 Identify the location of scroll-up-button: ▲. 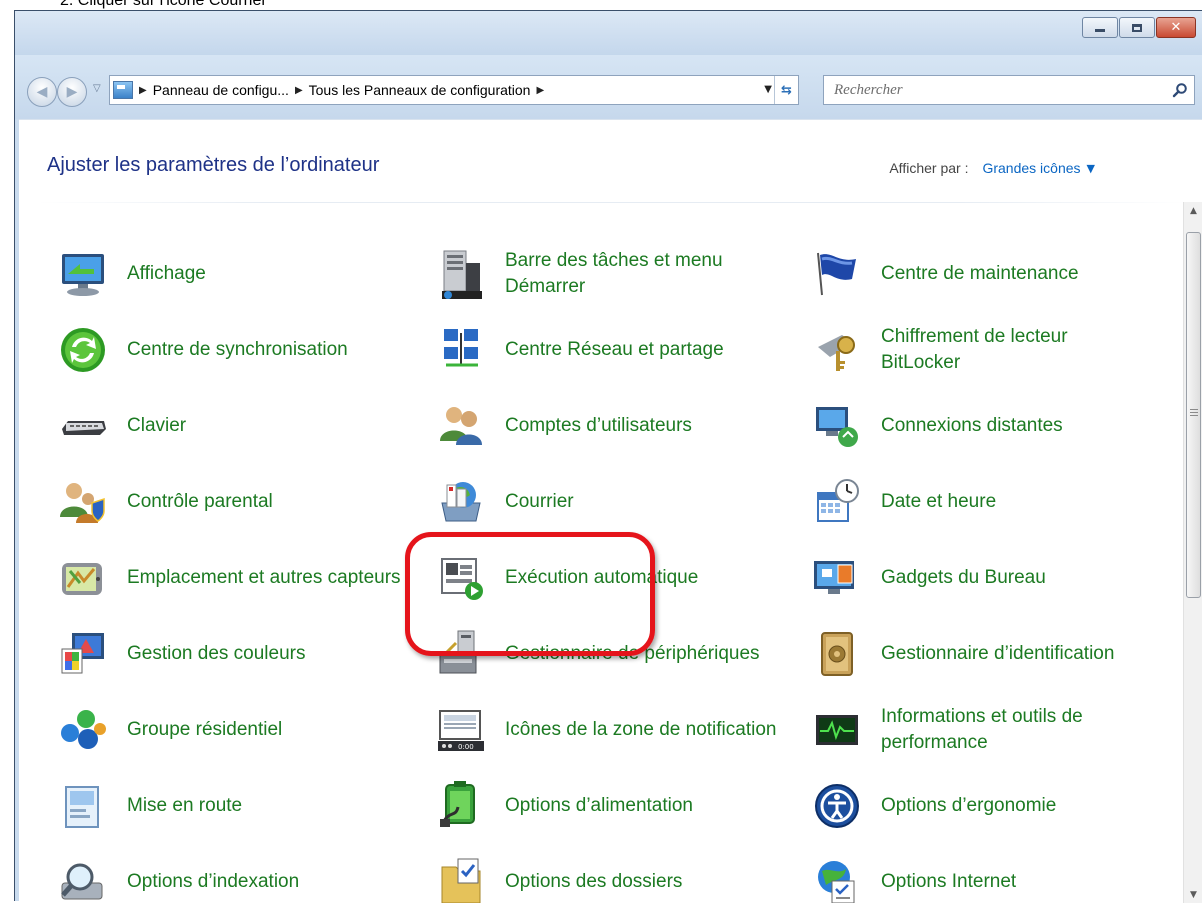
(1193, 210).